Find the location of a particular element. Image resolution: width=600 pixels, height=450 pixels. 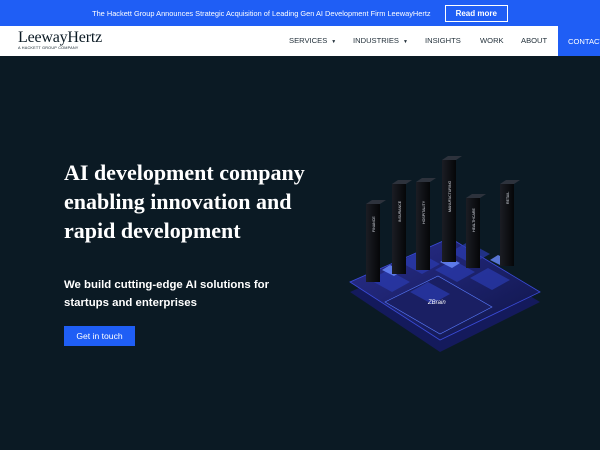

bar-label: RETAIL is located at coordinates (508, 198).